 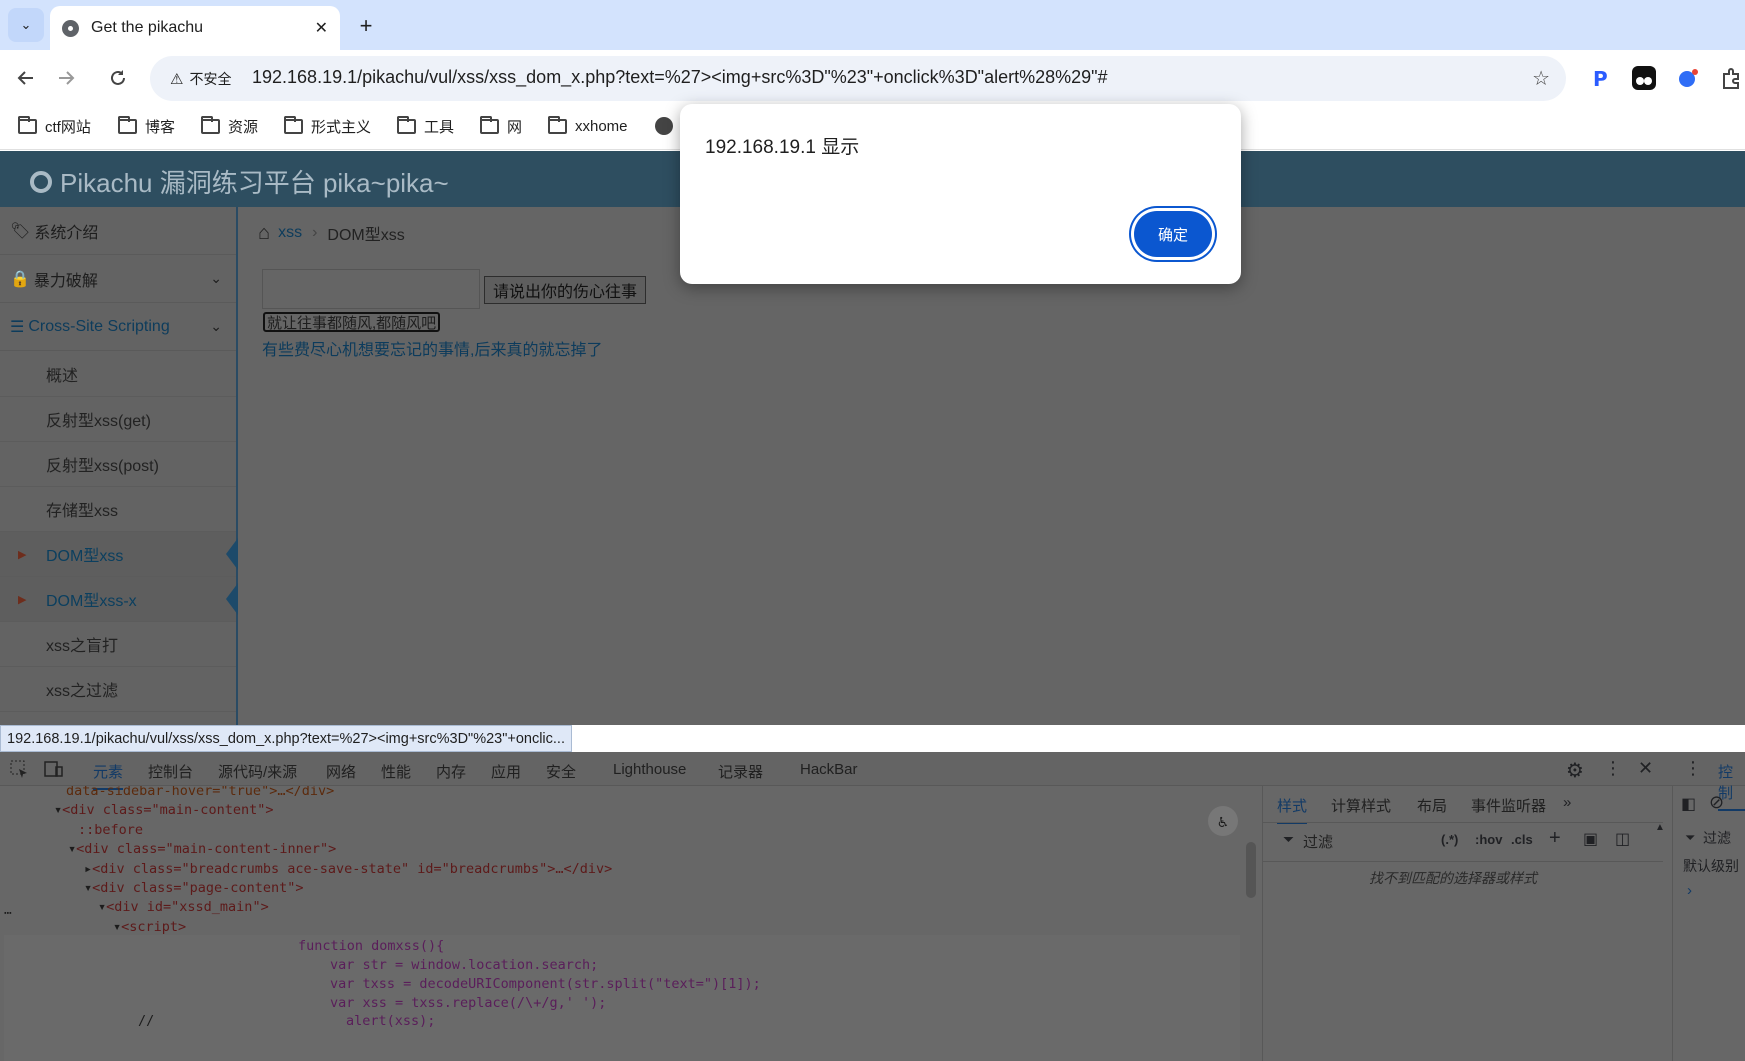 What do you see at coordinates (432, 348) in the screenshot?
I see `hint-link: 有些费尽心机想要忘记的事情,后来真的就忘掉了` at bounding box center [432, 348].